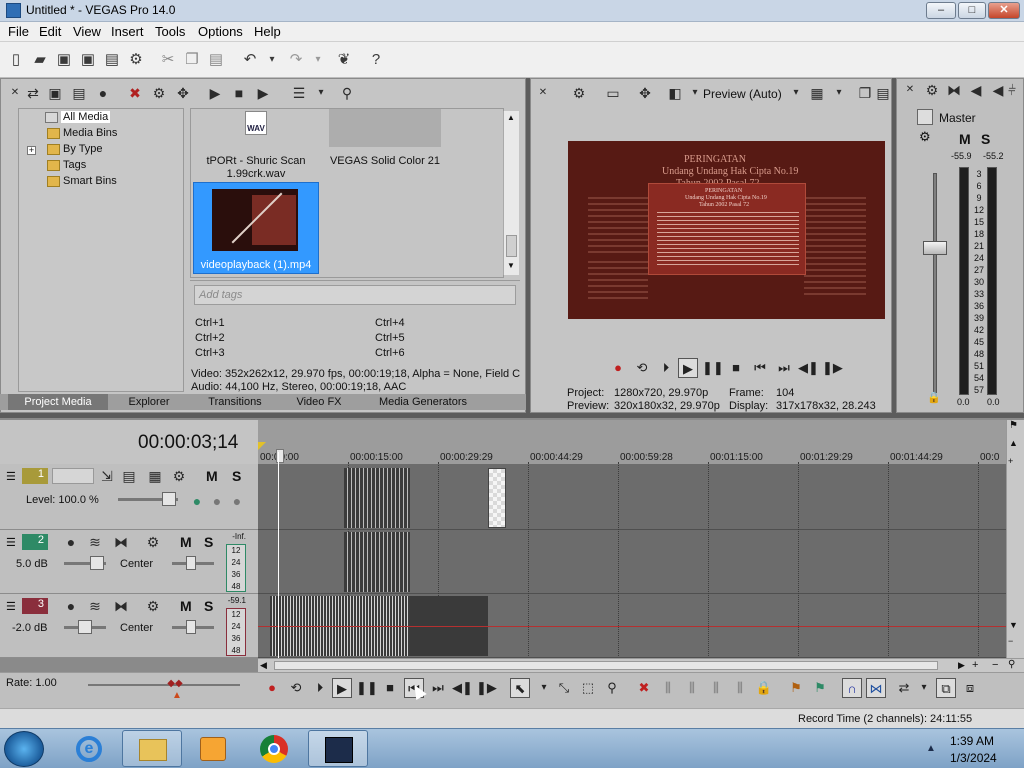 The width and height of the screenshot is (1024, 768). What do you see at coordinates (511, 193) in the screenshot?
I see `media-list-scrollbar: ▲ ▼` at bounding box center [511, 193].